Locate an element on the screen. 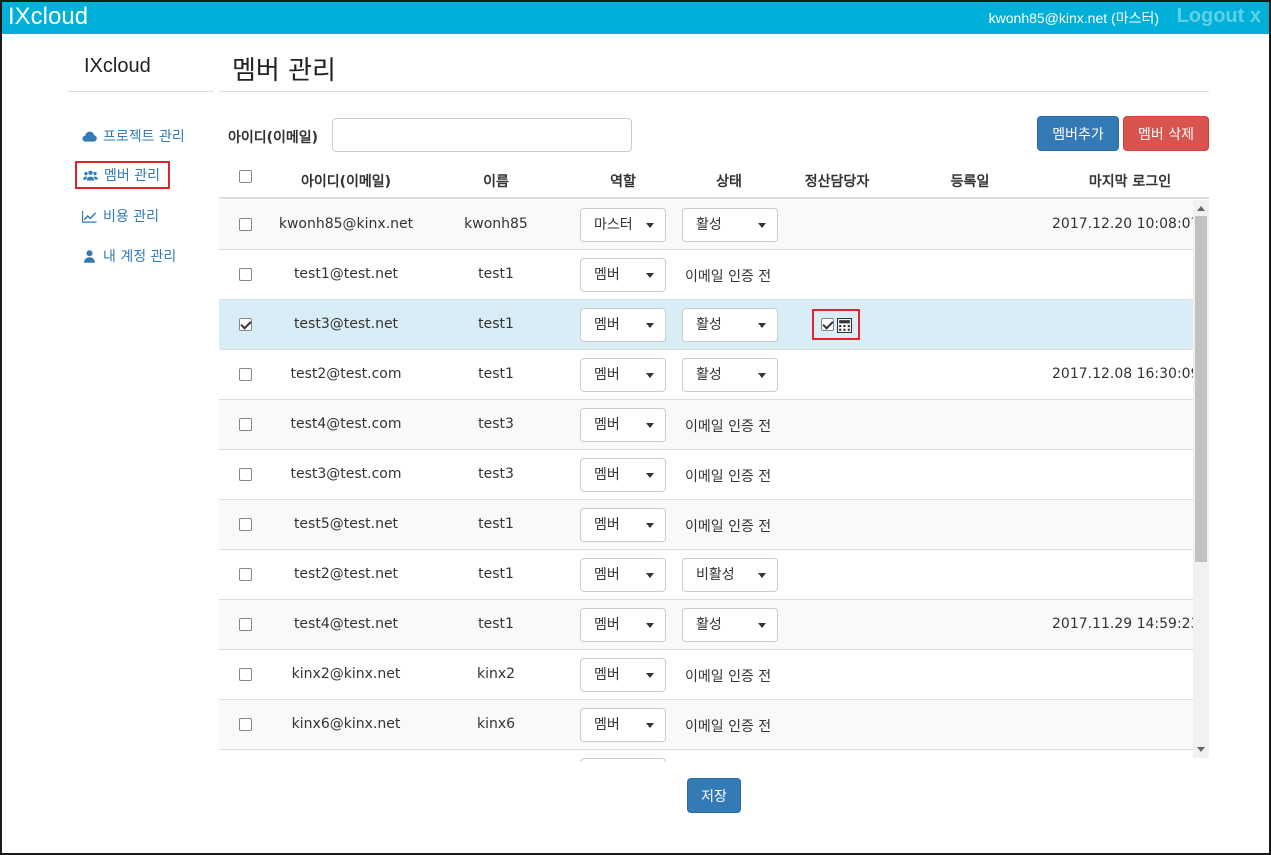 Image resolution: width=1271 pixels, height=855 pixels. header-divider is located at coordinates (714, 91).